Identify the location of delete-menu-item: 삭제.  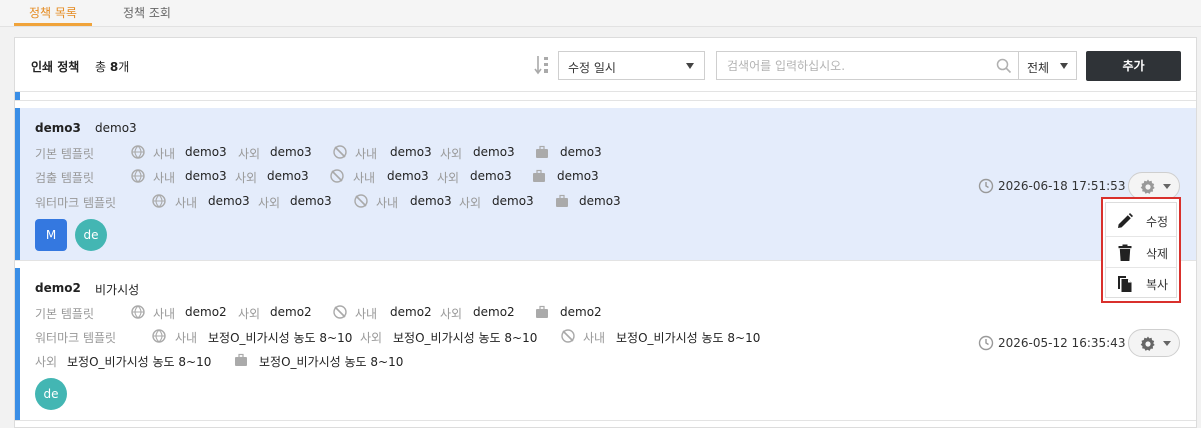
(1141, 252).